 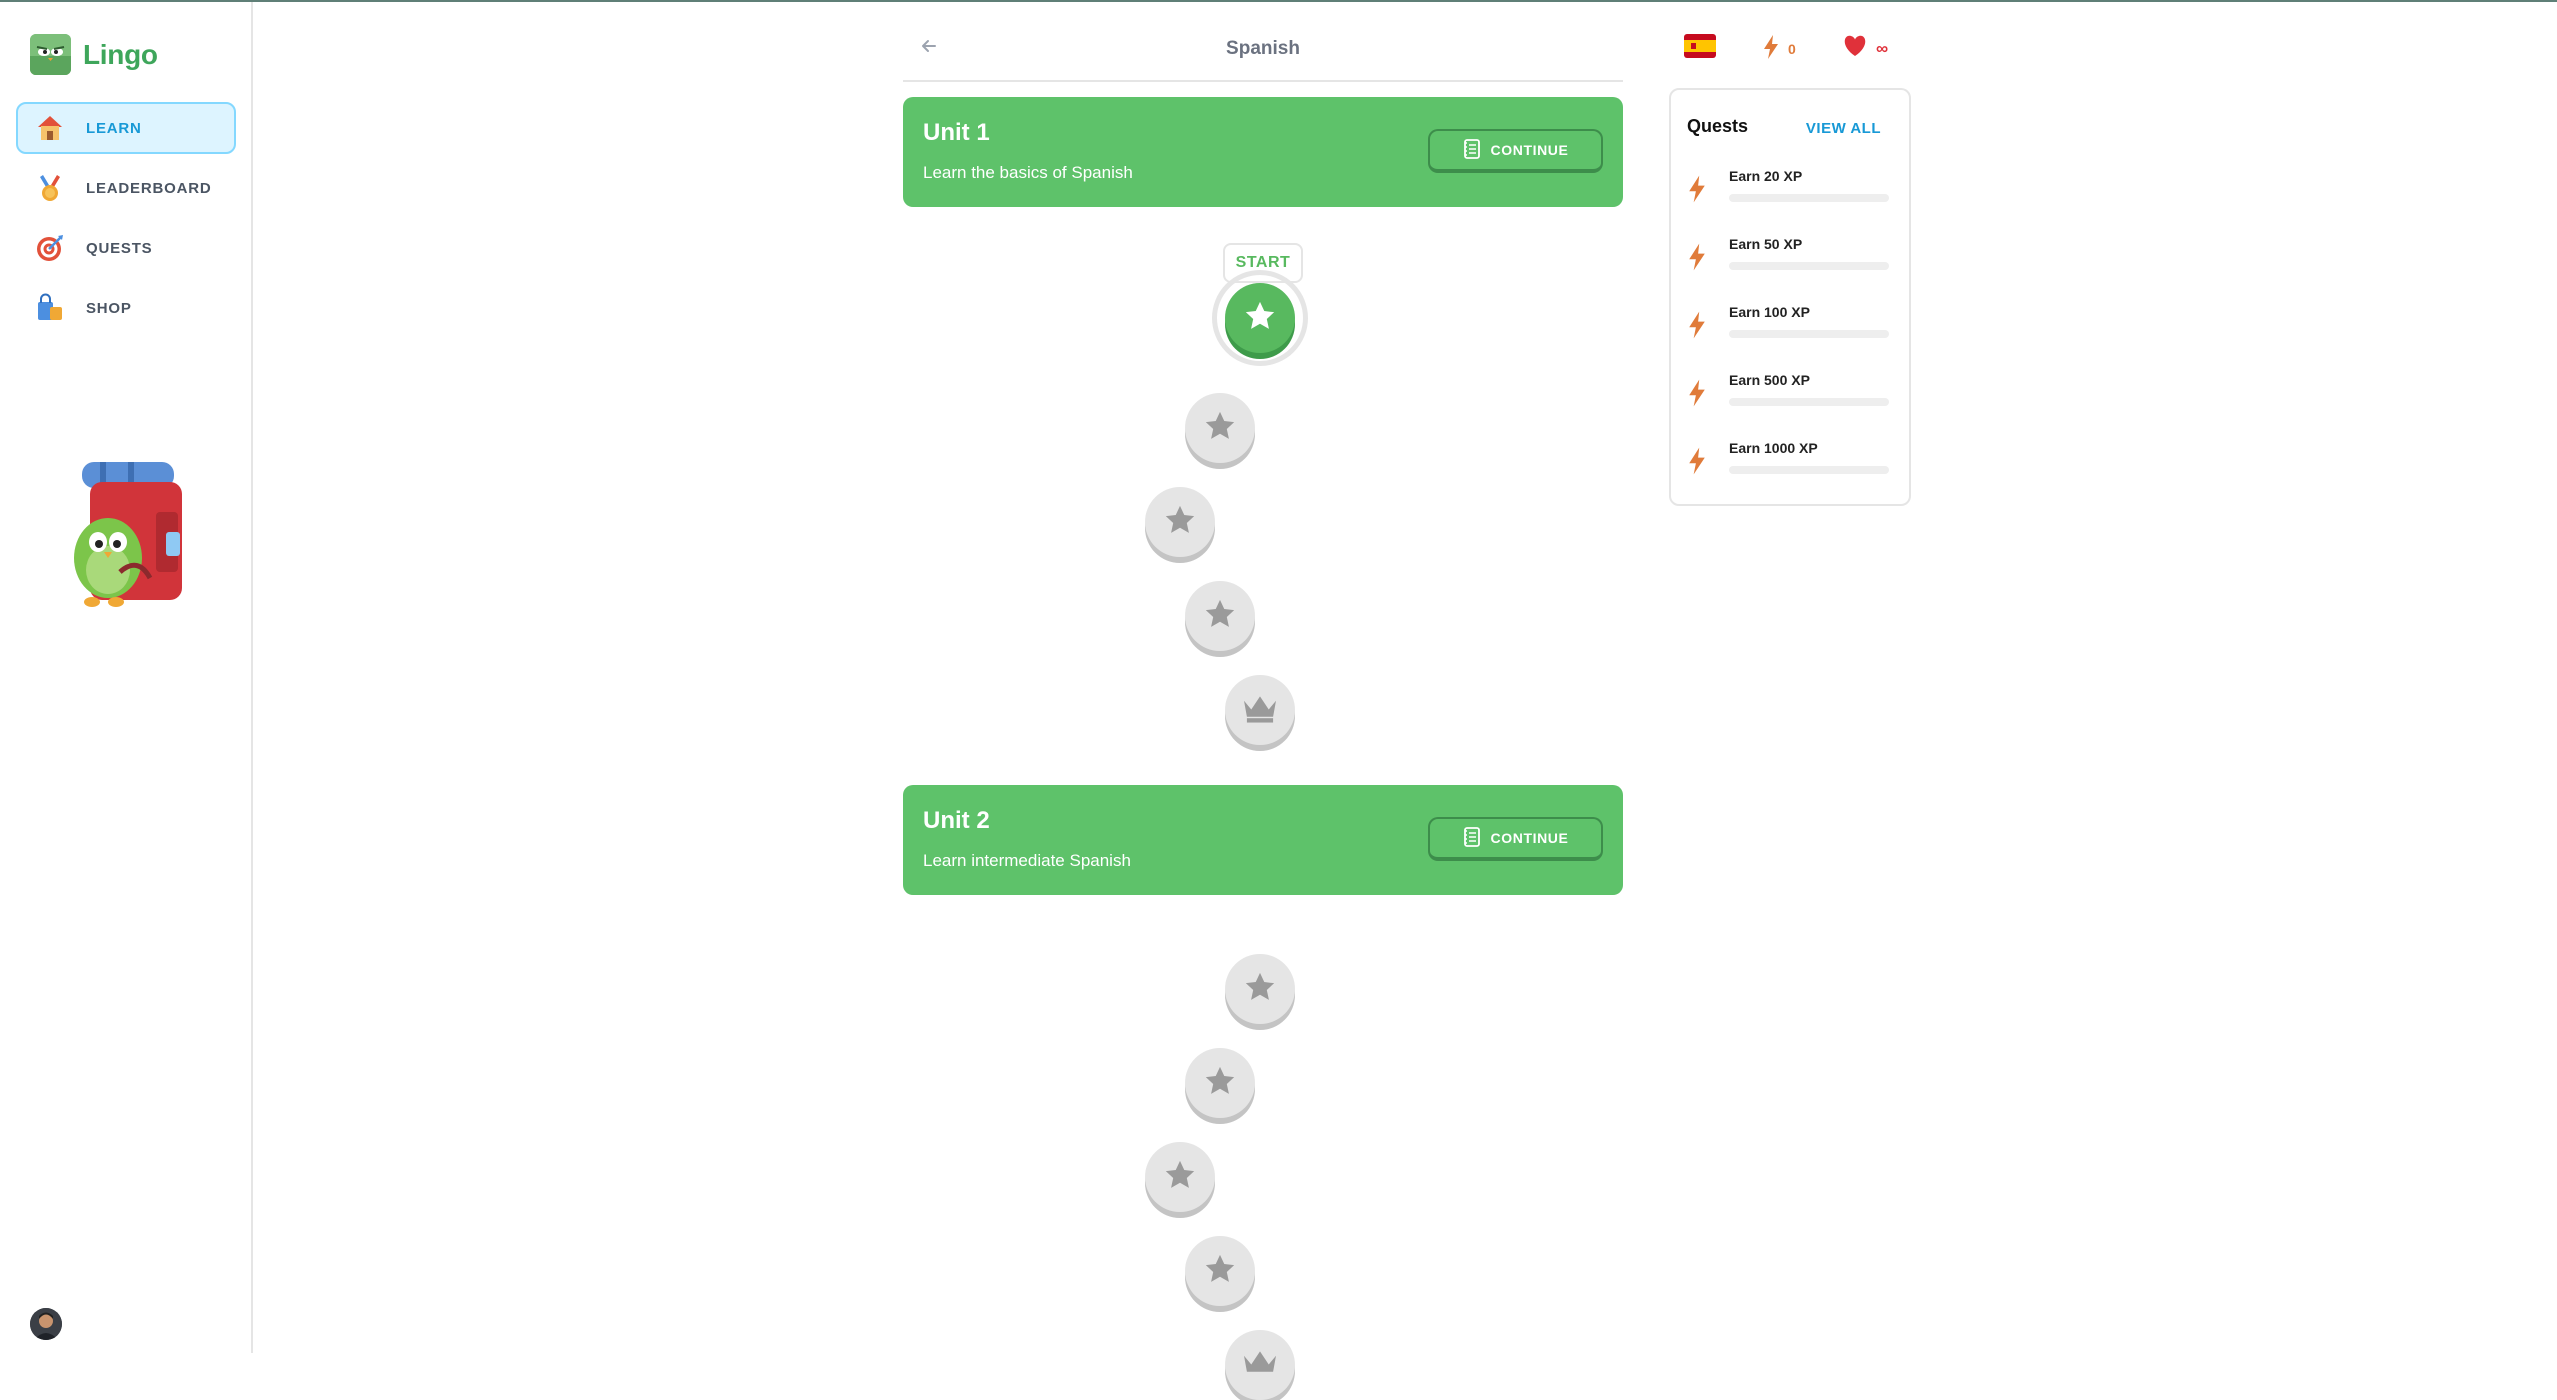 What do you see at coordinates (50, 308) in the screenshot?
I see `shopping-bag-icon` at bounding box center [50, 308].